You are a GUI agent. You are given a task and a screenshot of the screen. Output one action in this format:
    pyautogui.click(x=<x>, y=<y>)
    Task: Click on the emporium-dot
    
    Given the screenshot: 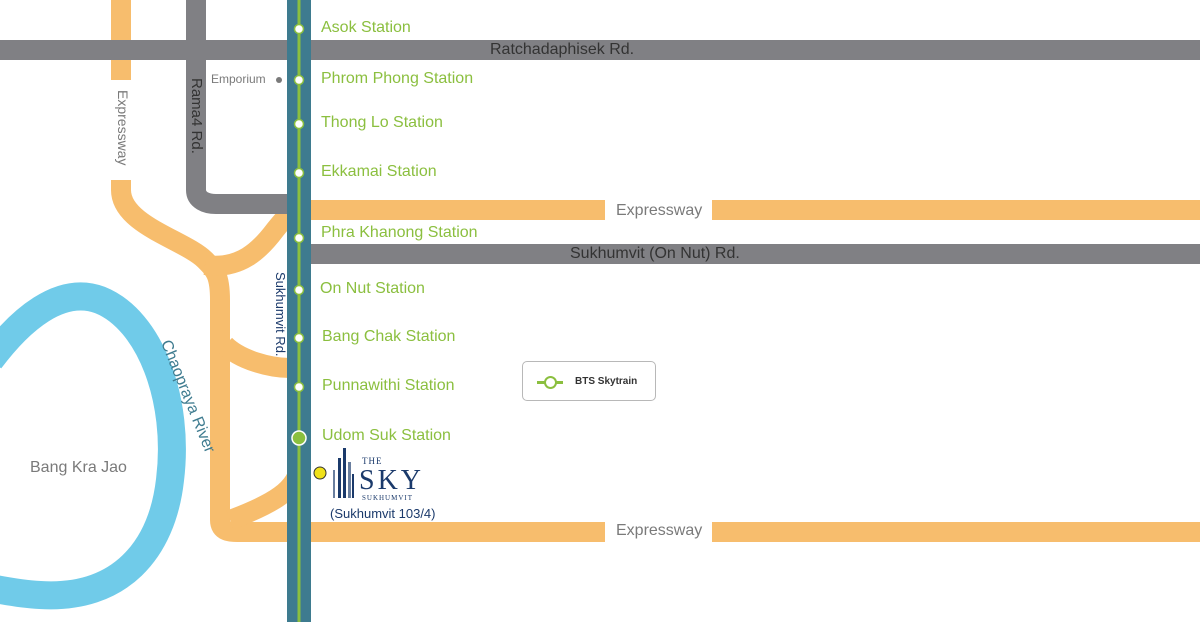 What is the action you would take?
    pyautogui.click(x=279, y=80)
    